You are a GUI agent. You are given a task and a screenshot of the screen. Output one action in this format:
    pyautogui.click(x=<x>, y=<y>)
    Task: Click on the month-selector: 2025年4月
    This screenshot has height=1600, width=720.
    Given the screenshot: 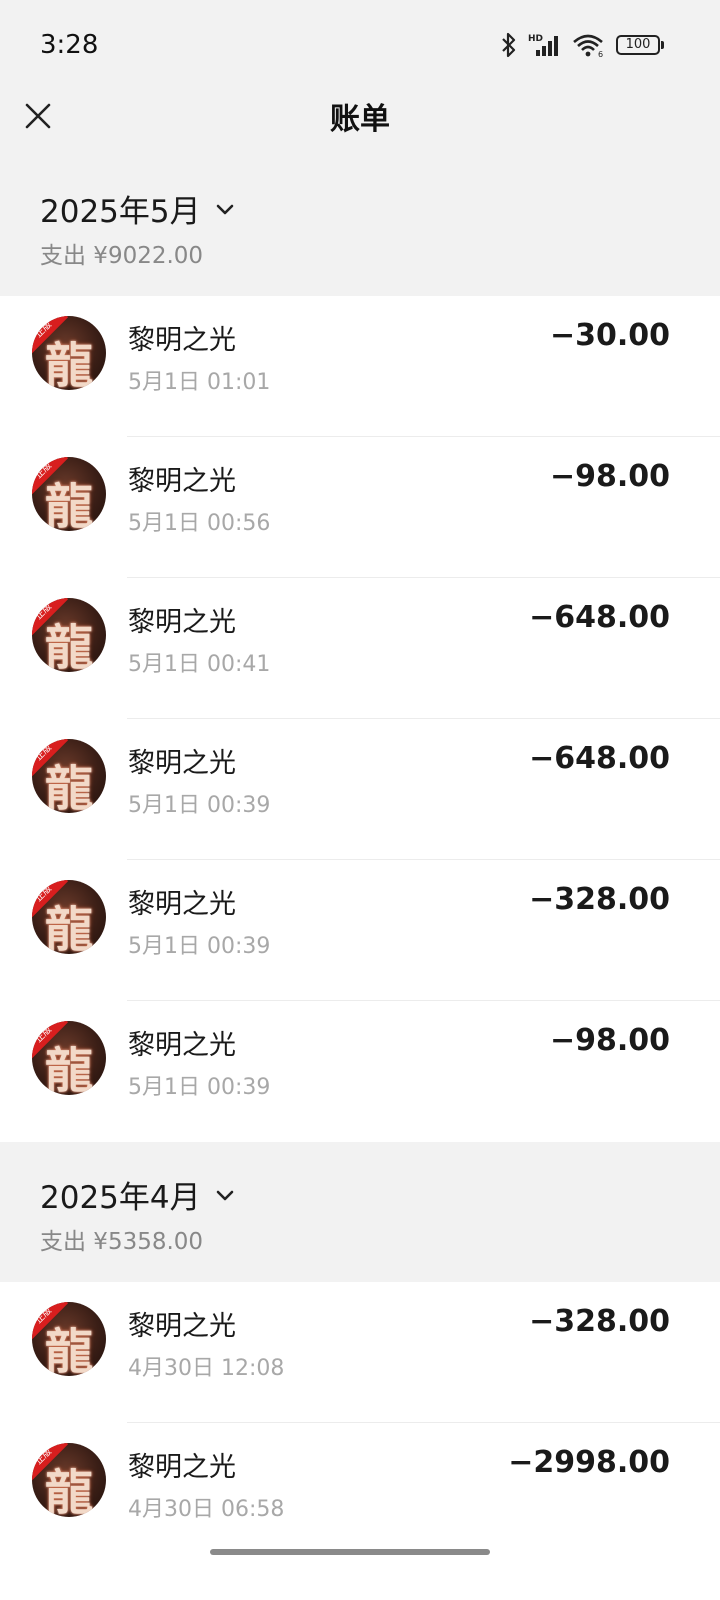 What is the action you would take?
    pyautogui.click(x=137, y=1194)
    